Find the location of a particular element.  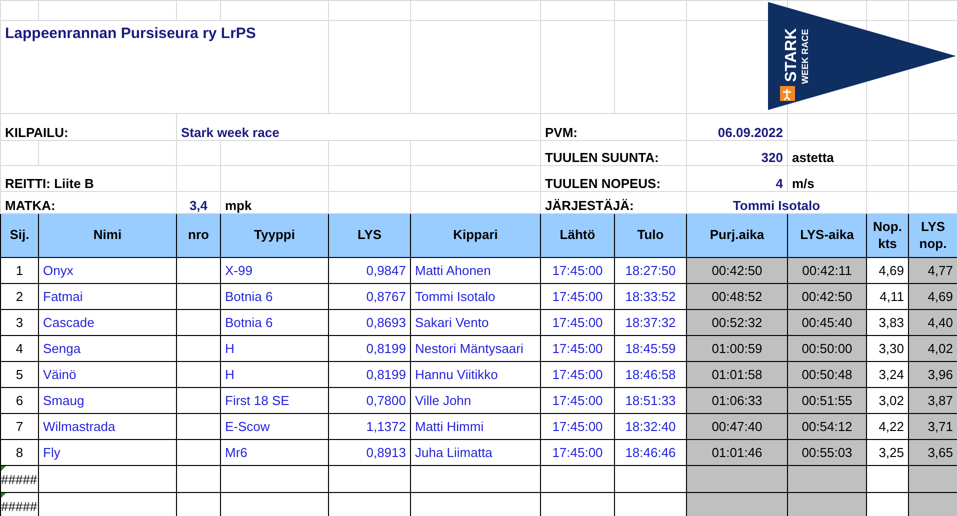

pennant-logo: STARK WEEK RACE is located at coordinates (862, 56).